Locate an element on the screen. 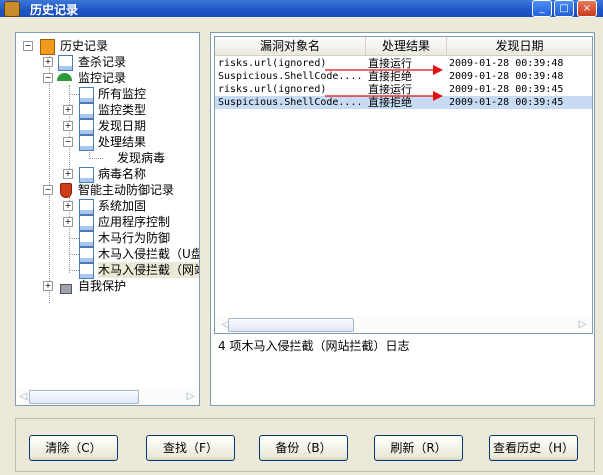 The width and height of the screenshot is (603, 475). tree-item-trojan-behavior: 木马行为防御 is located at coordinates (107, 238).